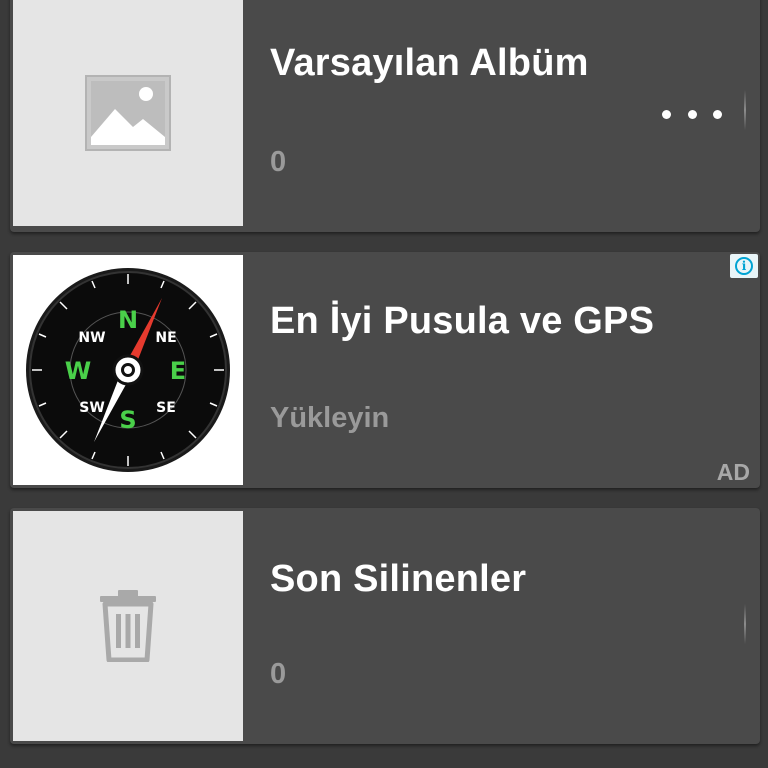  What do you see at coordinates (165, 338) in the screenshot?
I see `svg-text: NE` at bounding box center [165, 338].